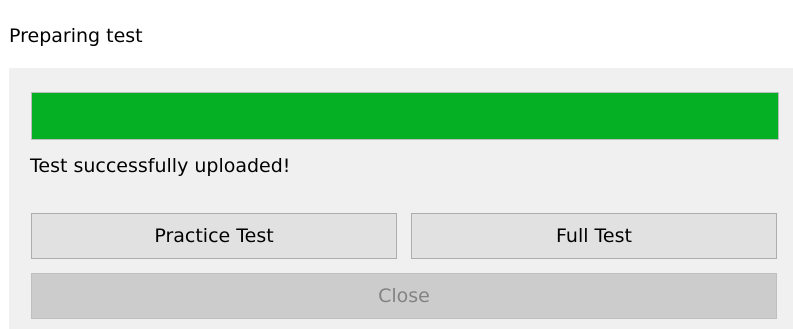  I want to click on progress-fill, so click(405, 116).